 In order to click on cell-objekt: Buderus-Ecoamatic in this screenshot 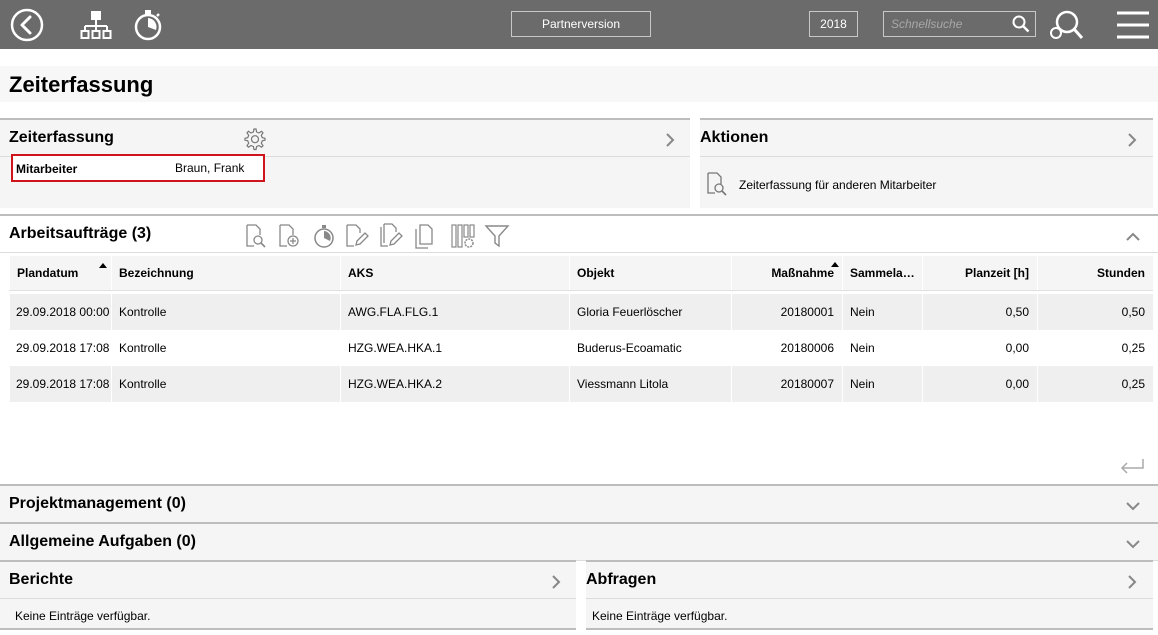, I will do `click(650, 348)`.